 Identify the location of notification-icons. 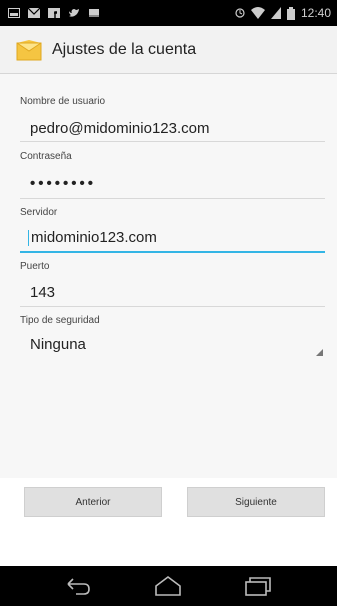
(54, 13).